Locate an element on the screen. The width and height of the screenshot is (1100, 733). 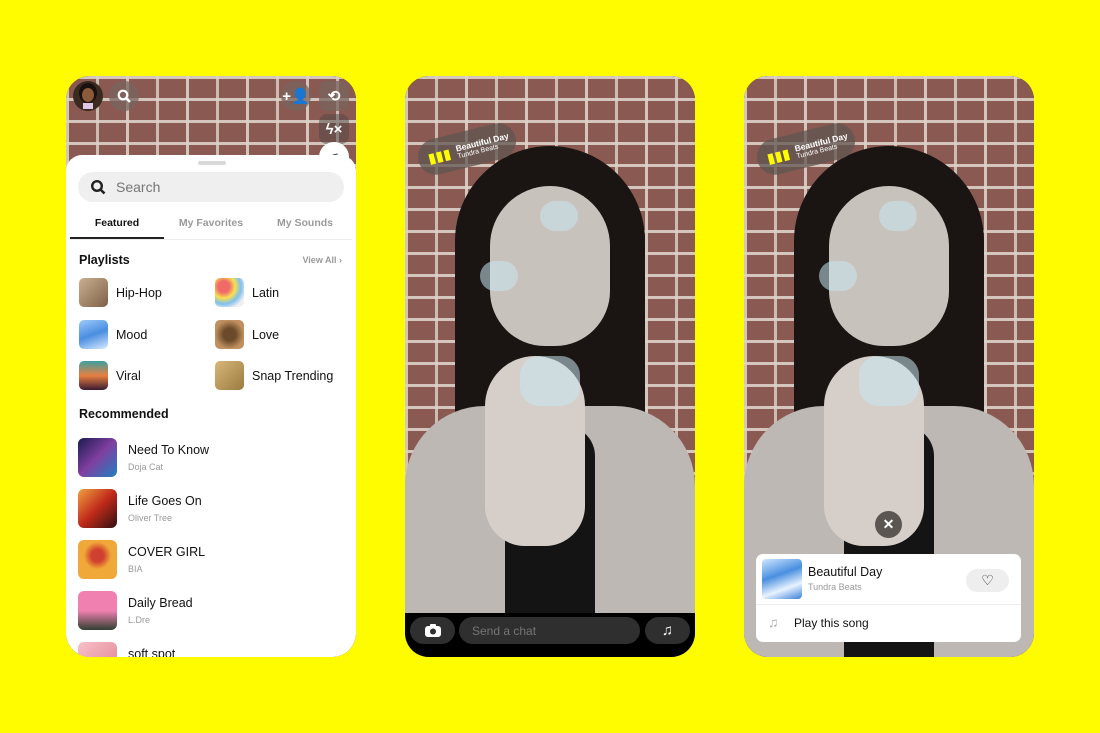
avatar-icon is located at coordinates (88, 96).